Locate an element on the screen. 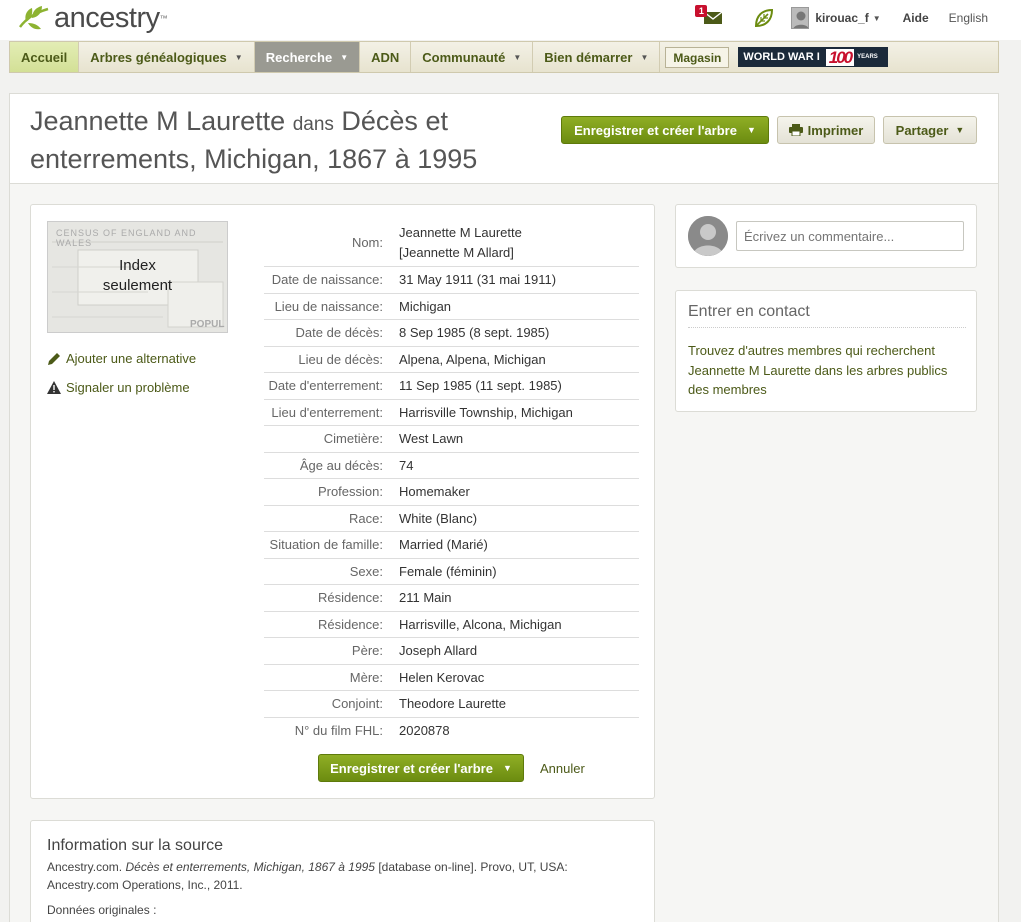 The width and height of the screenshot is (1021, 922). ww1-number: 100 is located at coordinates (840, 57).